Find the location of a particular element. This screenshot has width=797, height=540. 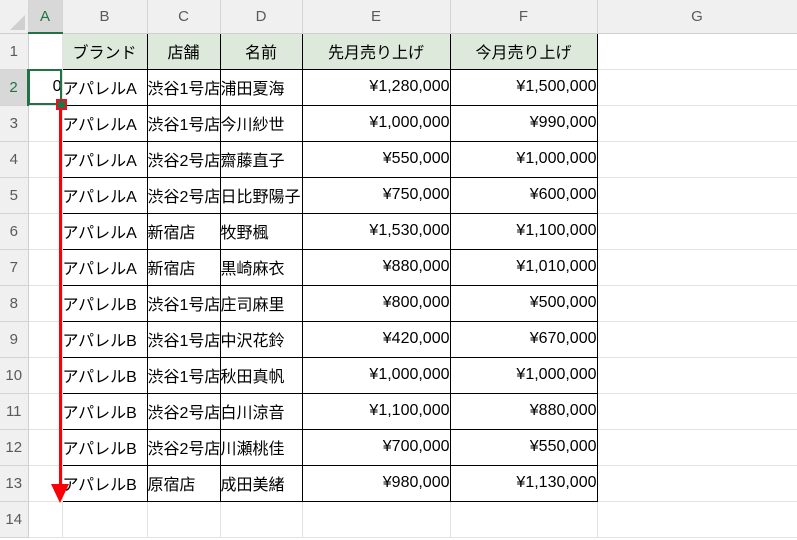

cell-a14 is located at coordinates (45, 519).